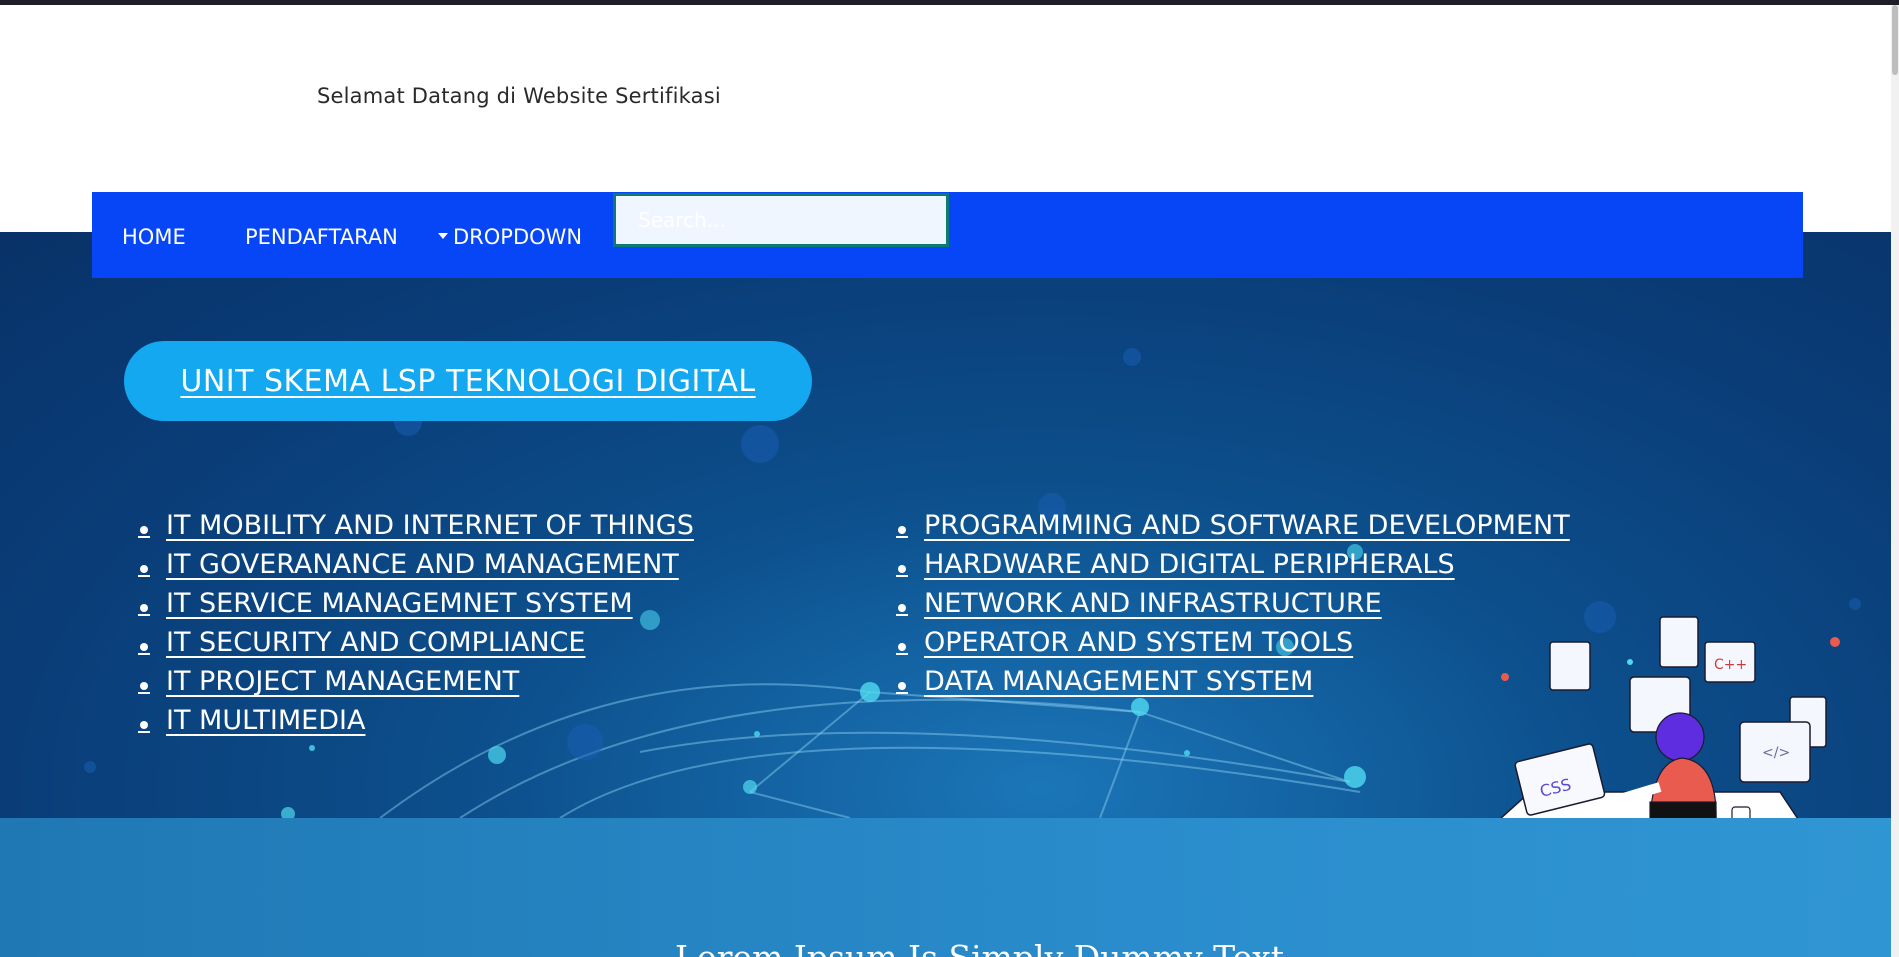  I want to click on nav-home: HOME, so click(154, 237).